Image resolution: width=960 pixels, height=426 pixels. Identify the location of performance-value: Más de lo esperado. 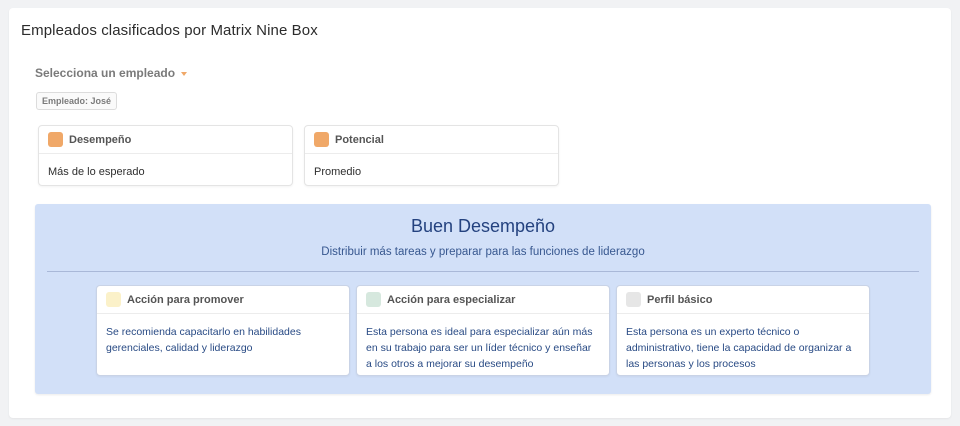
(96, 172).